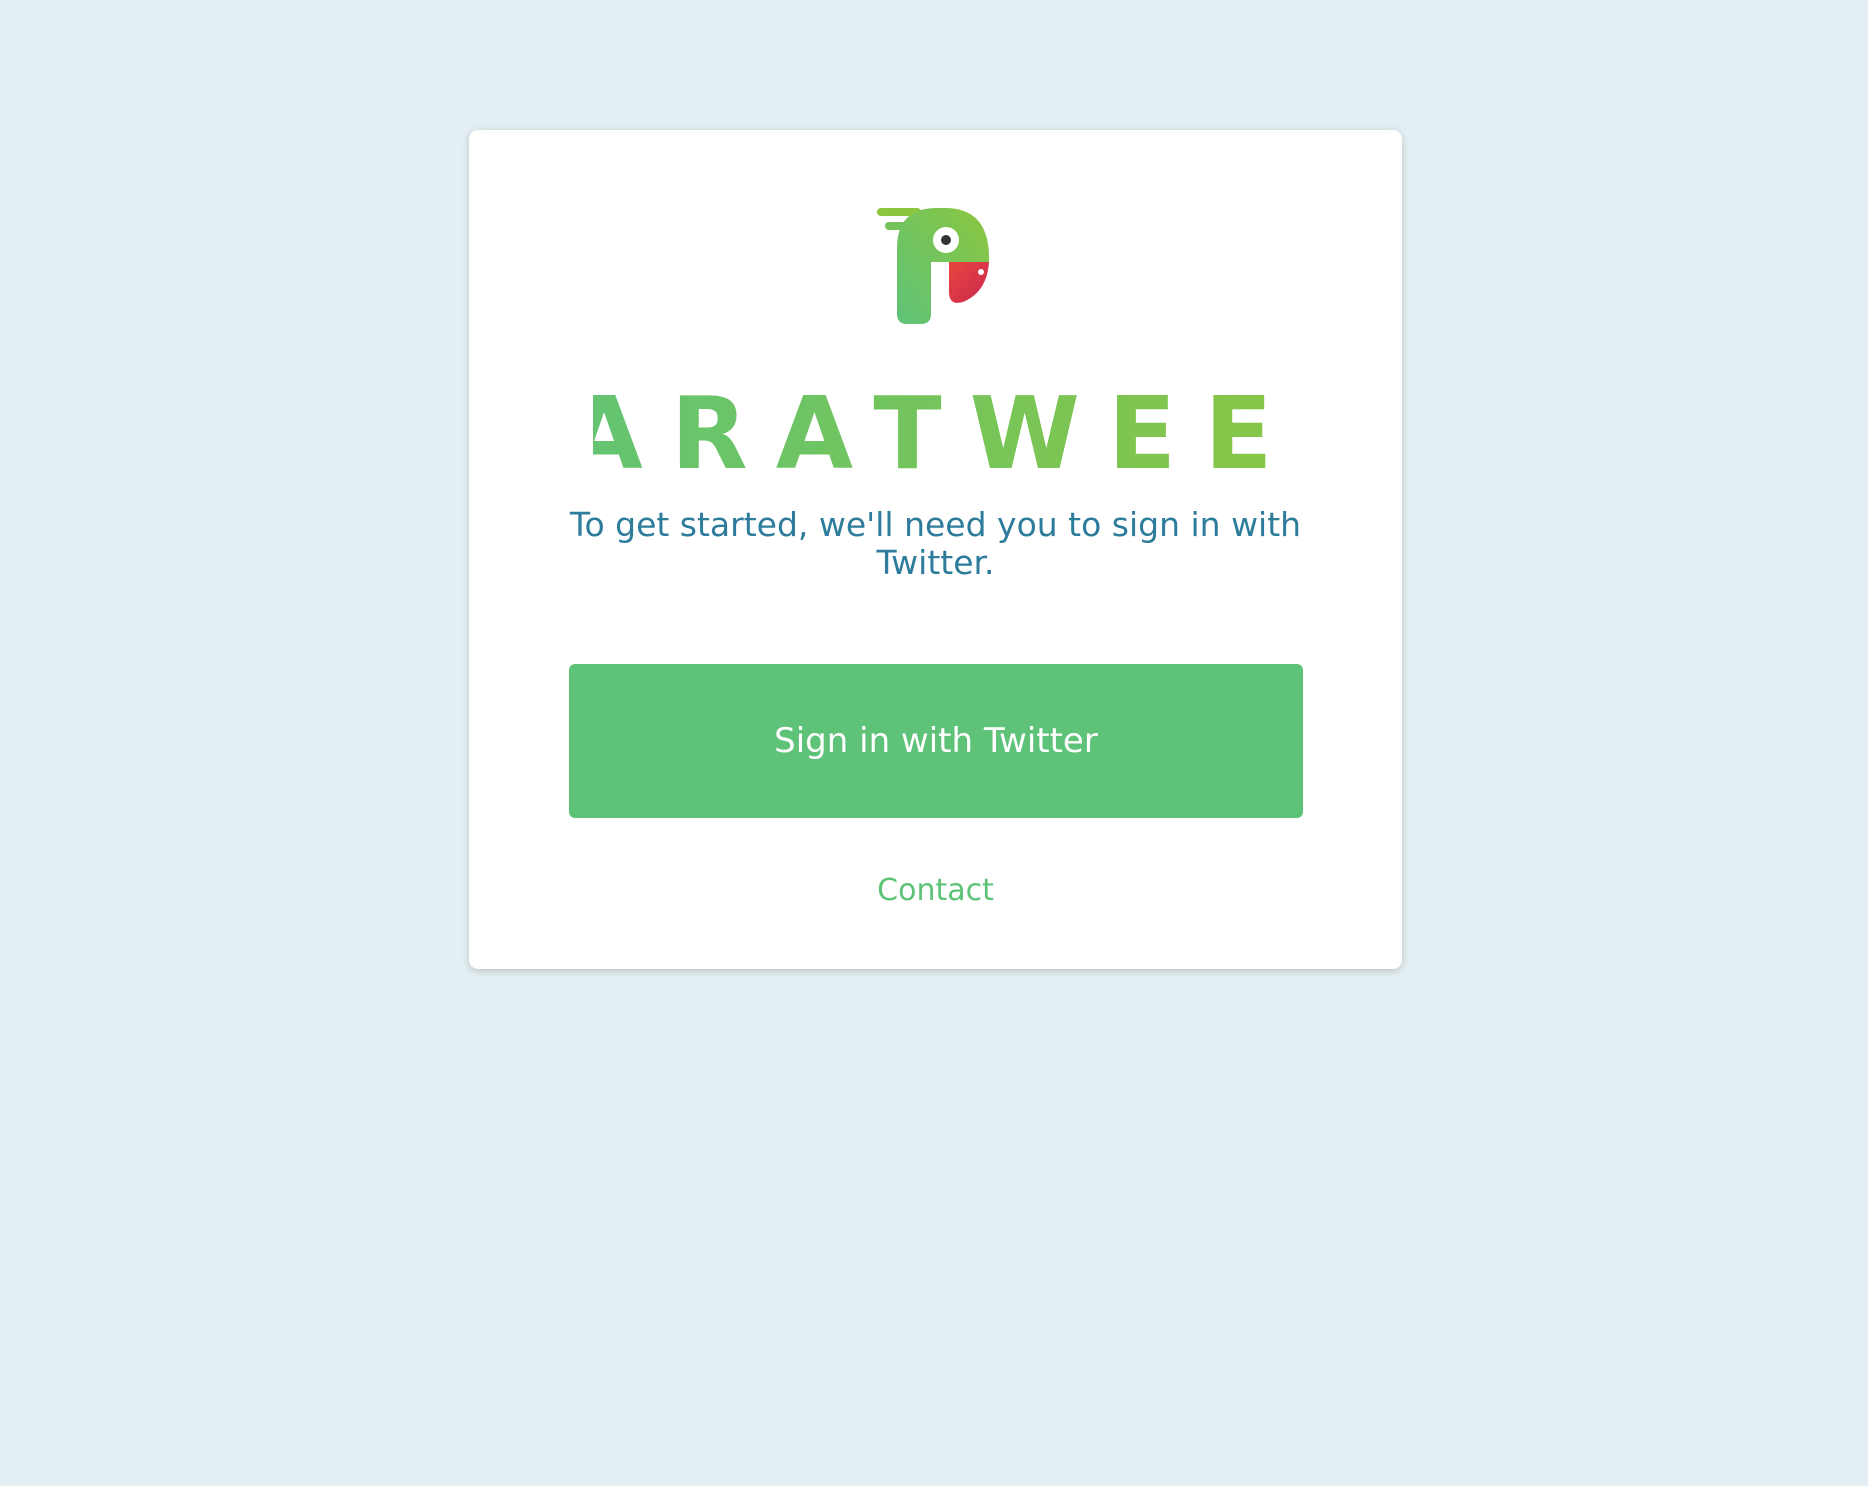  I want to click on paratweet-wordmark: PARATWEET, so click(935, 426).